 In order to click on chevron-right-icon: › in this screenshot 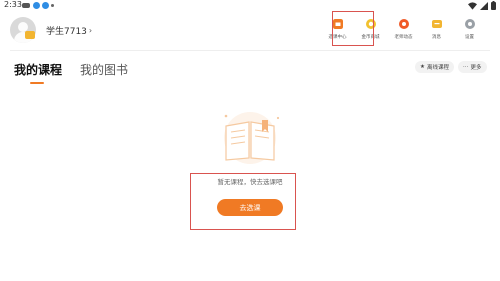, I will do `click(90, 30)`.